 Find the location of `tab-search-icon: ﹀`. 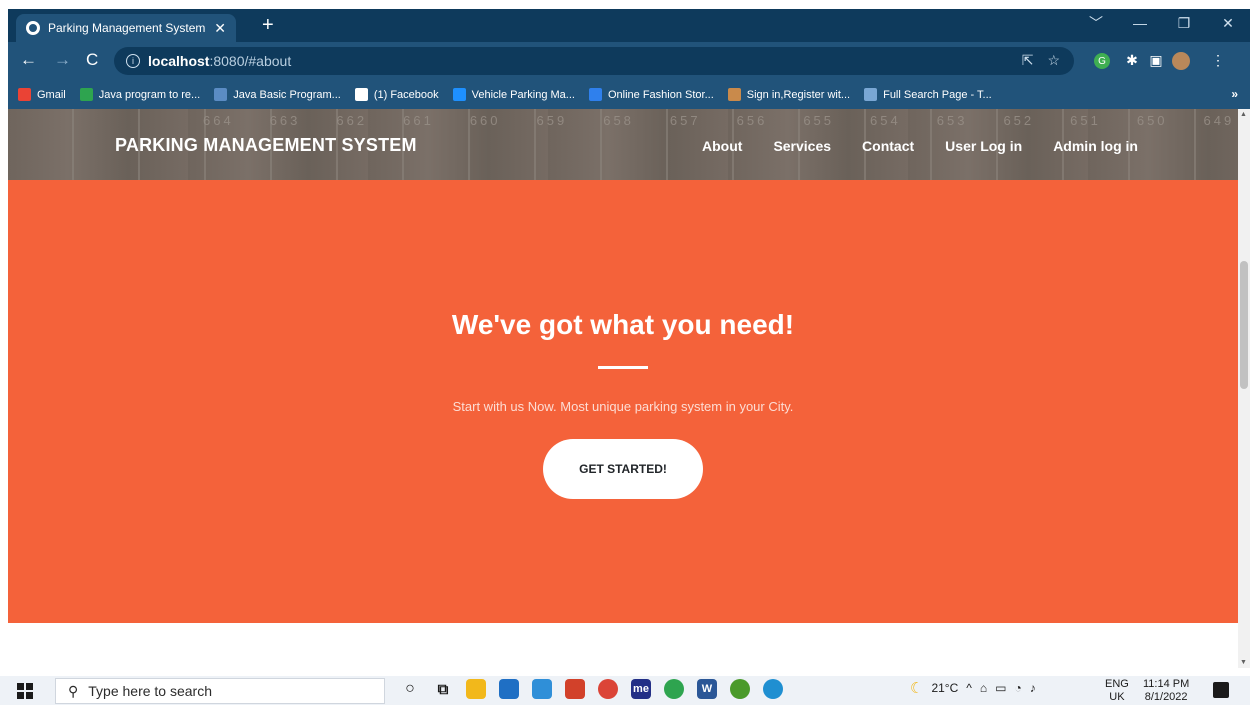

tab-search-icon: ﹀ is located at coordinates (1096, 23).